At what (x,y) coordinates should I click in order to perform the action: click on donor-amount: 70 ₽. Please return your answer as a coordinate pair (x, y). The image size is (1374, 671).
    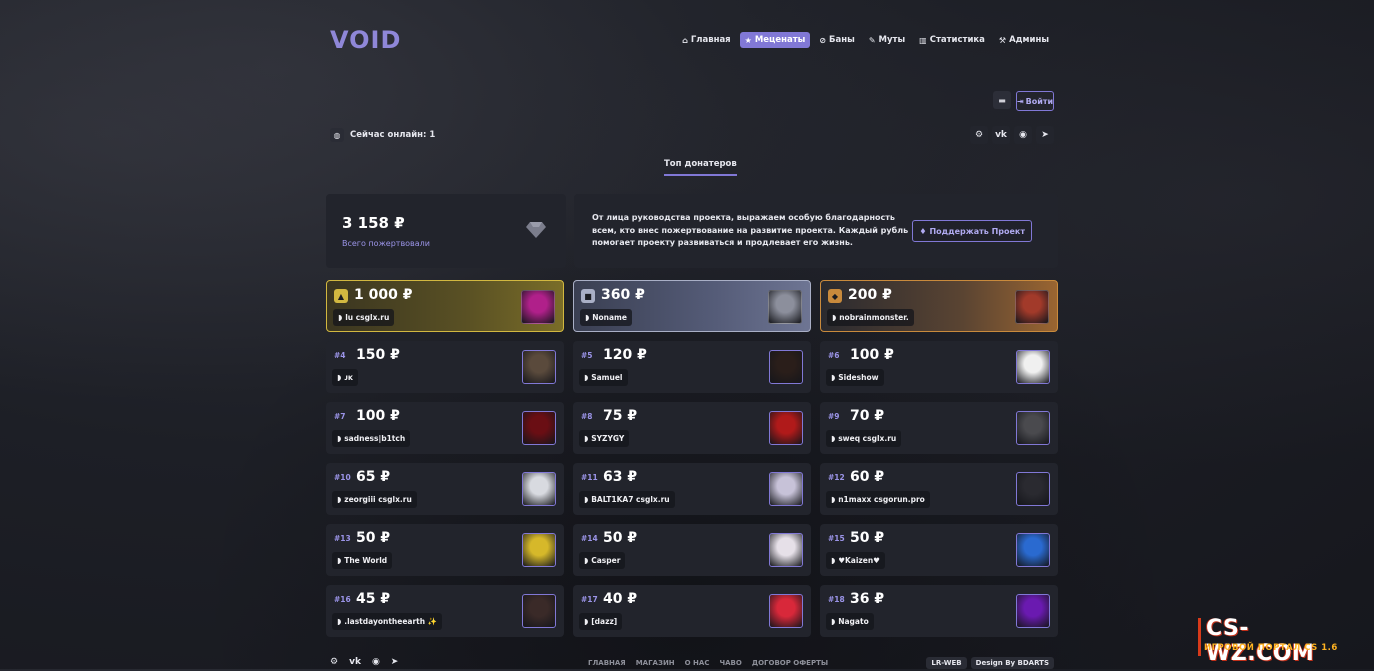
    Looking at the image, I should click on (867, 416).